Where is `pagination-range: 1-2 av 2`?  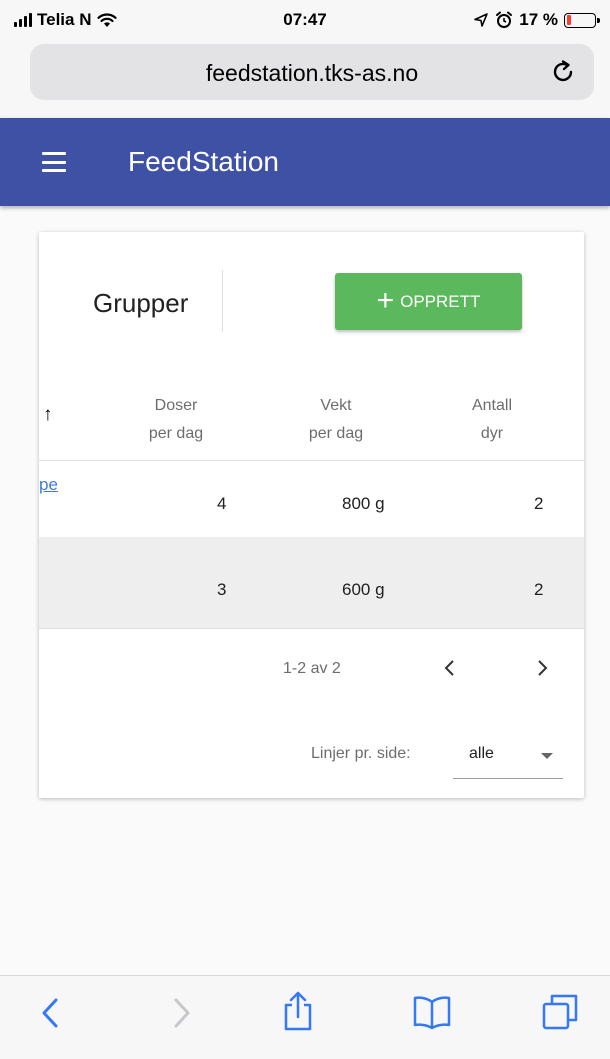
pagination-range: 1-2 av 2 is located at coordinates (312, 668).